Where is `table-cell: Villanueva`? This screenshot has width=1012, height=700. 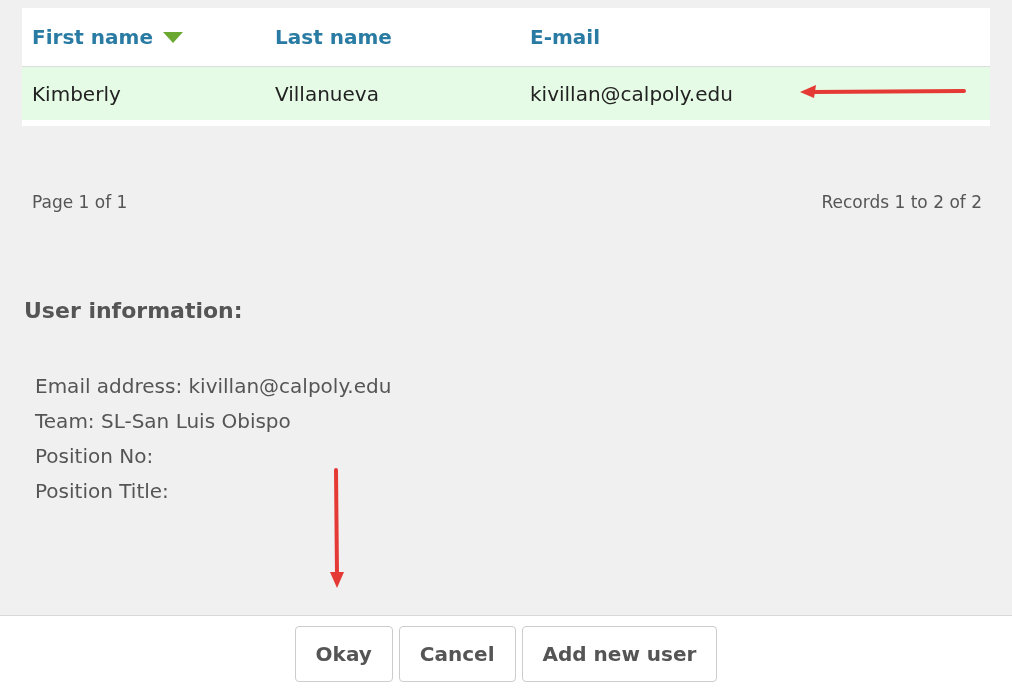
table-cell: Villanueva is located at coordinates (327, 93).